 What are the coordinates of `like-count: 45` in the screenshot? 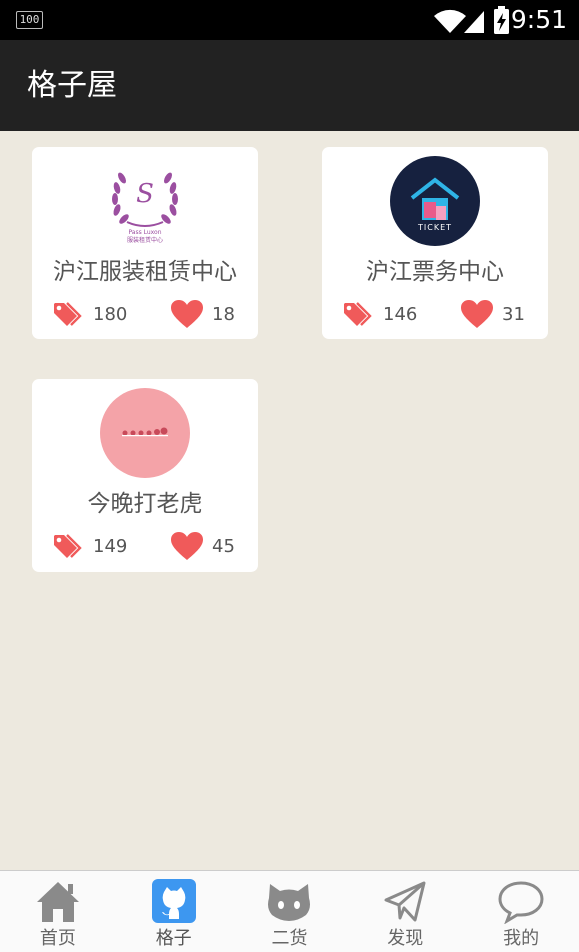 It's located at (202, 546).